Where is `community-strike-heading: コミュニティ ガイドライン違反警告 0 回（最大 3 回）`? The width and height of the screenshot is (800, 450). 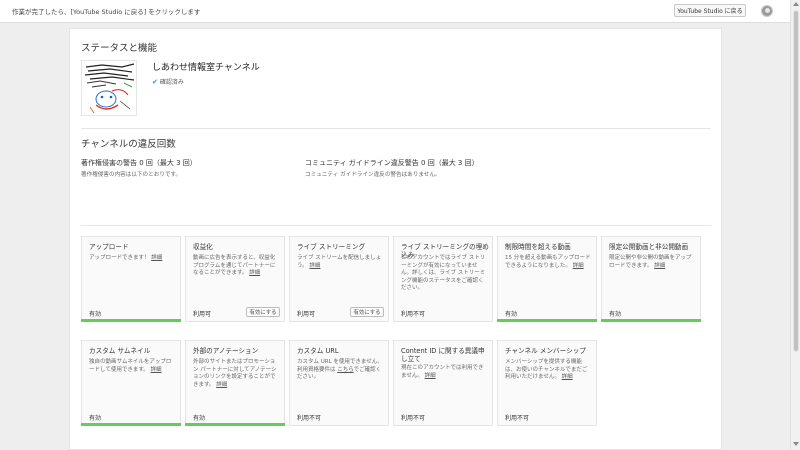
community-strike-heading: コミュニティ ガイドライン違反警告 0 回（最大 3 回） is located at coordinates (392, 163).